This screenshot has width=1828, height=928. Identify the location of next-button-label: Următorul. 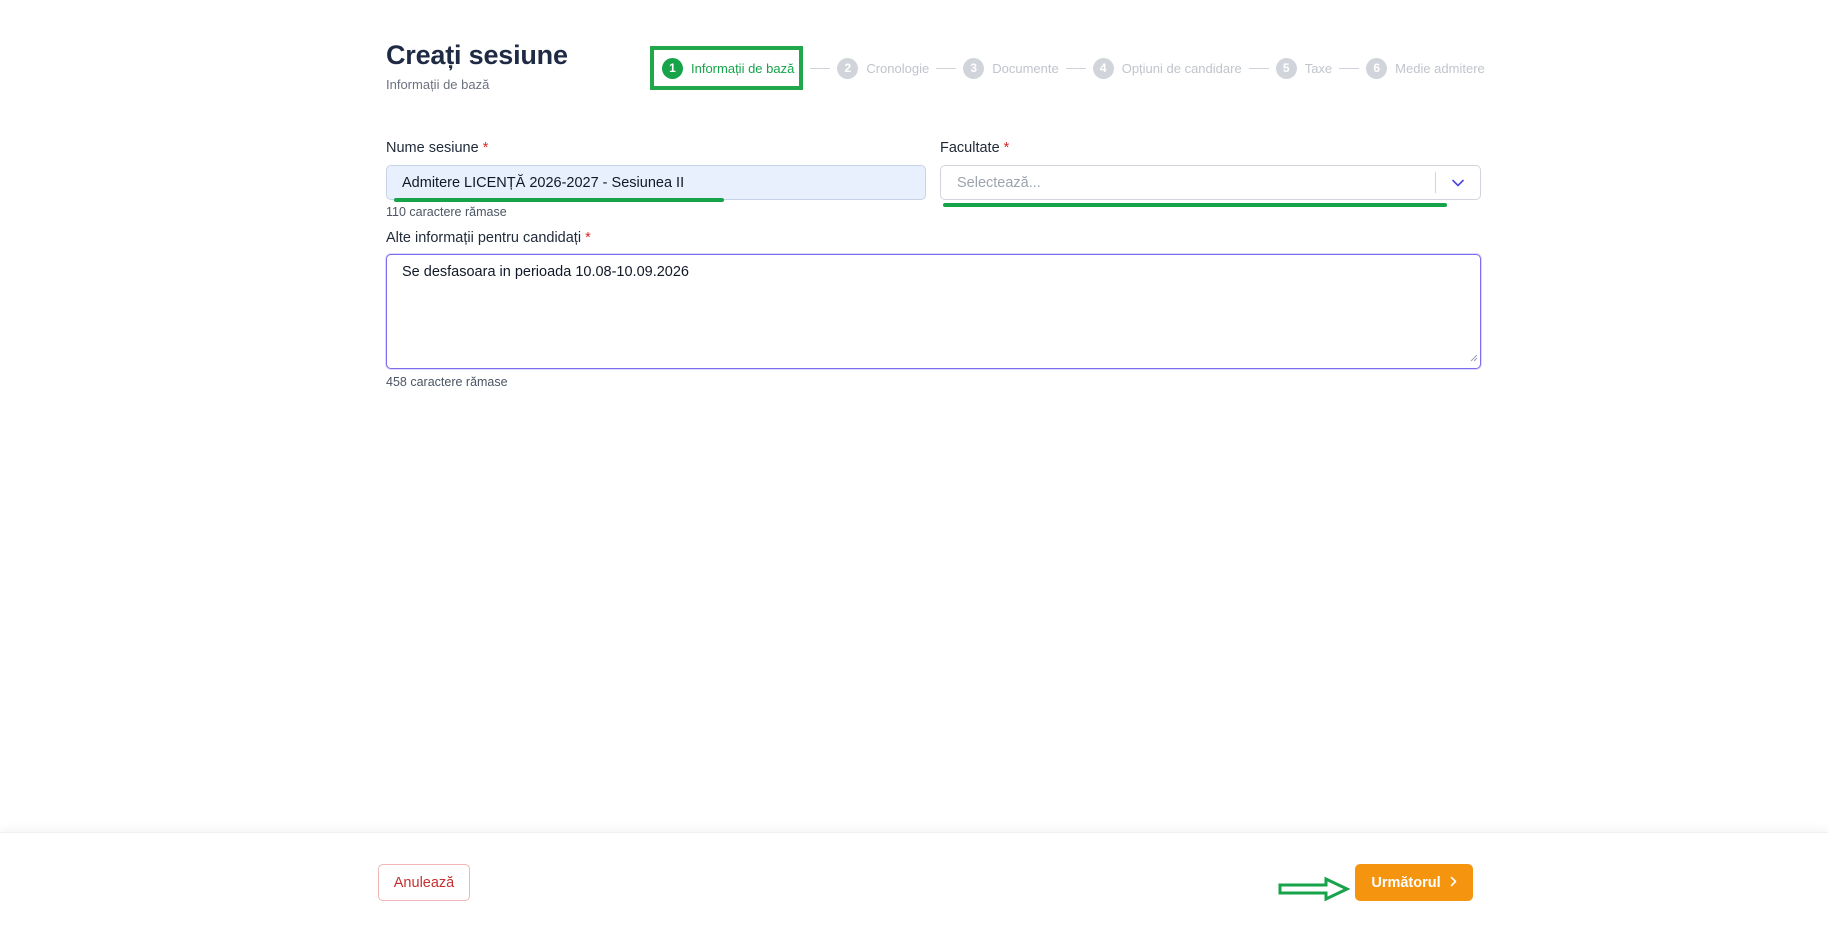
(1406, 882).